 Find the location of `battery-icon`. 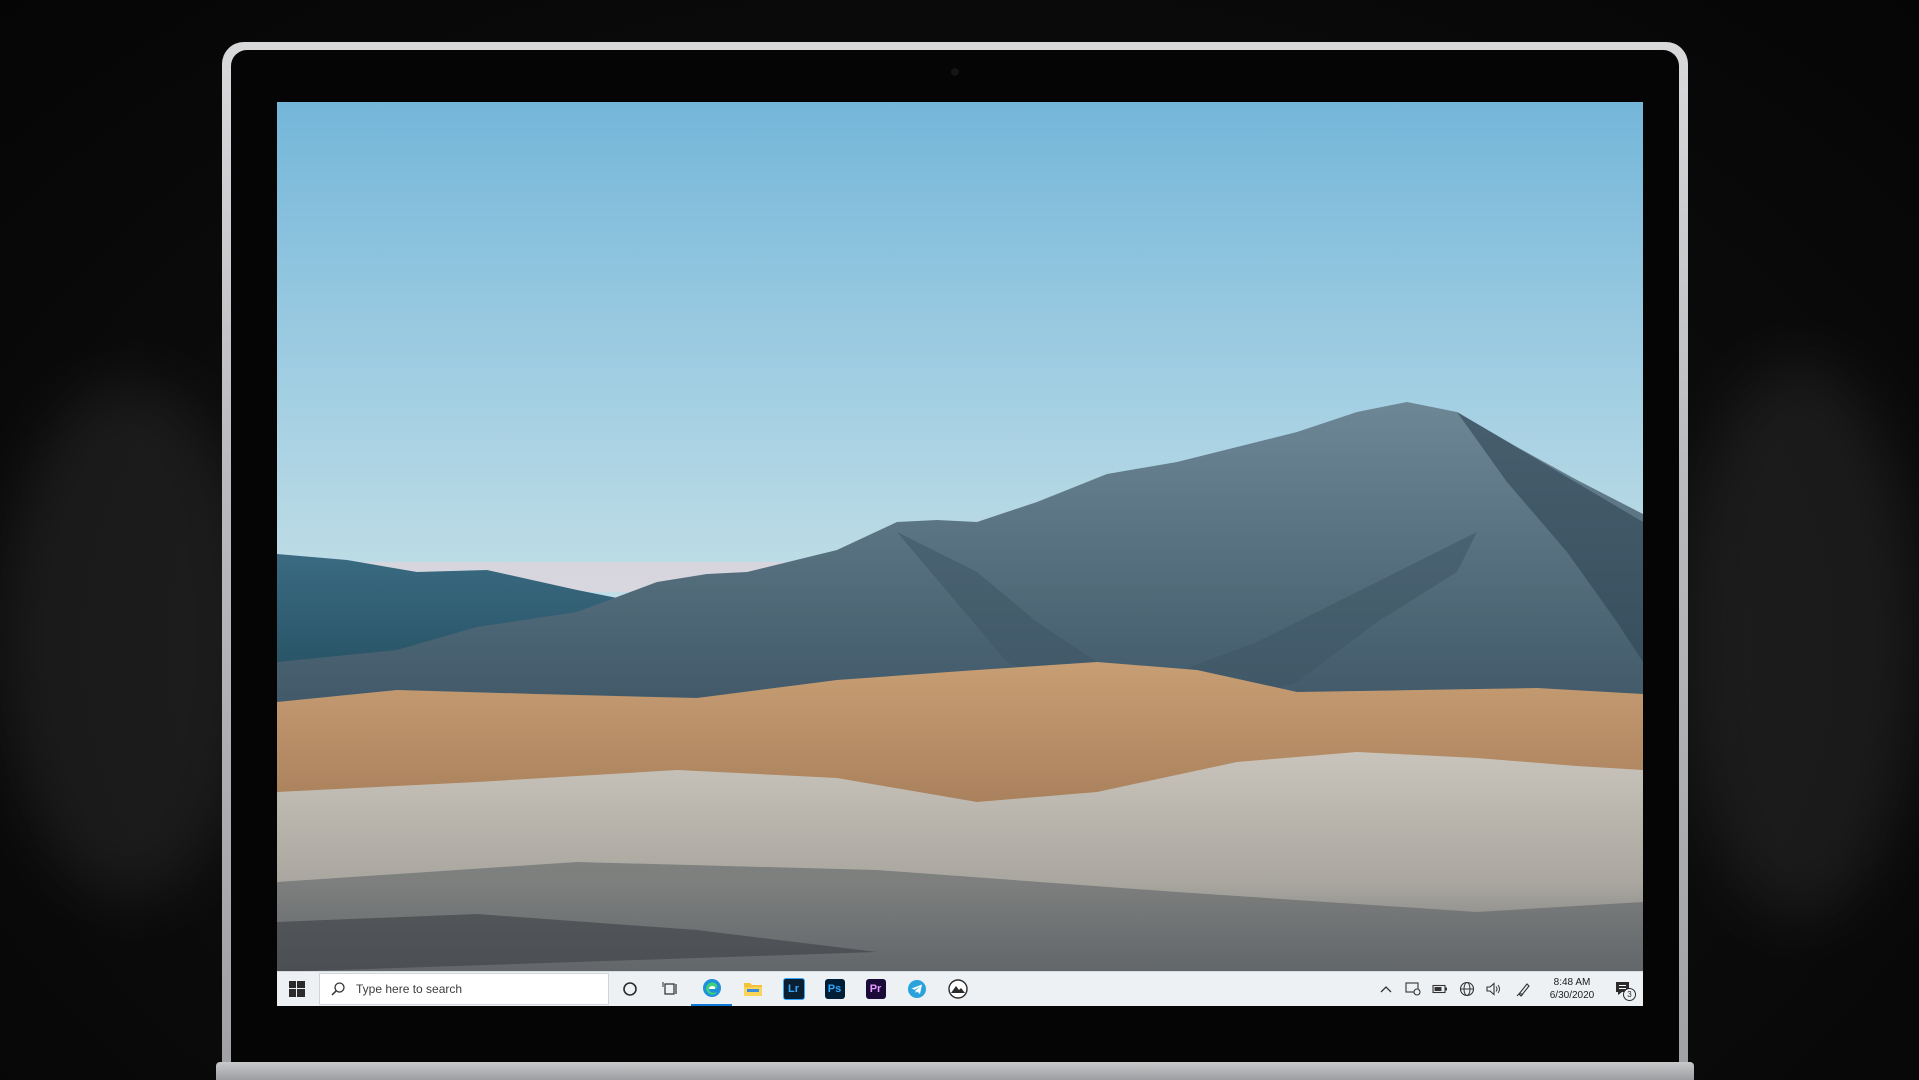

battery-icon is located at coordinates (1439, 989).